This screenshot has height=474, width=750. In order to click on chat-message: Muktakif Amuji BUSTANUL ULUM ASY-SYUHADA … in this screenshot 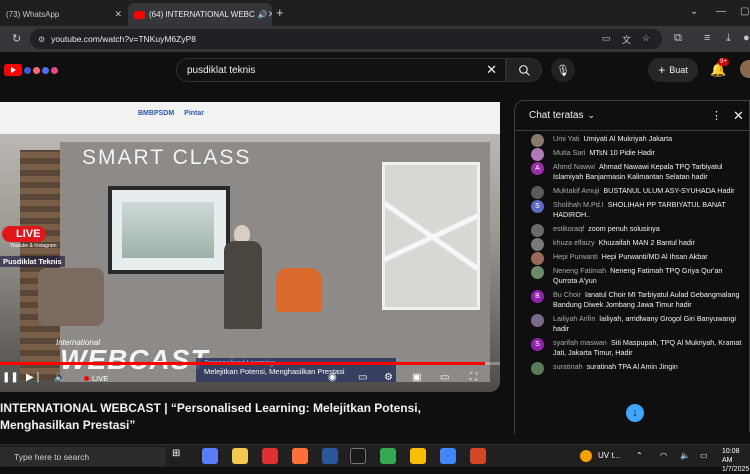, I will do `click(632, 191)`.